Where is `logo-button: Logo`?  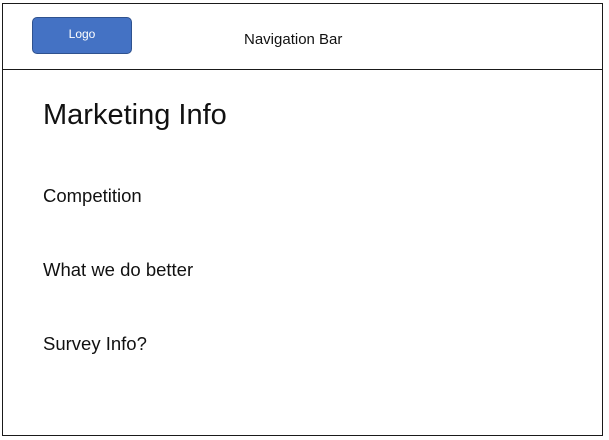
logo-button: Logo is located at coordinates (82, 35).